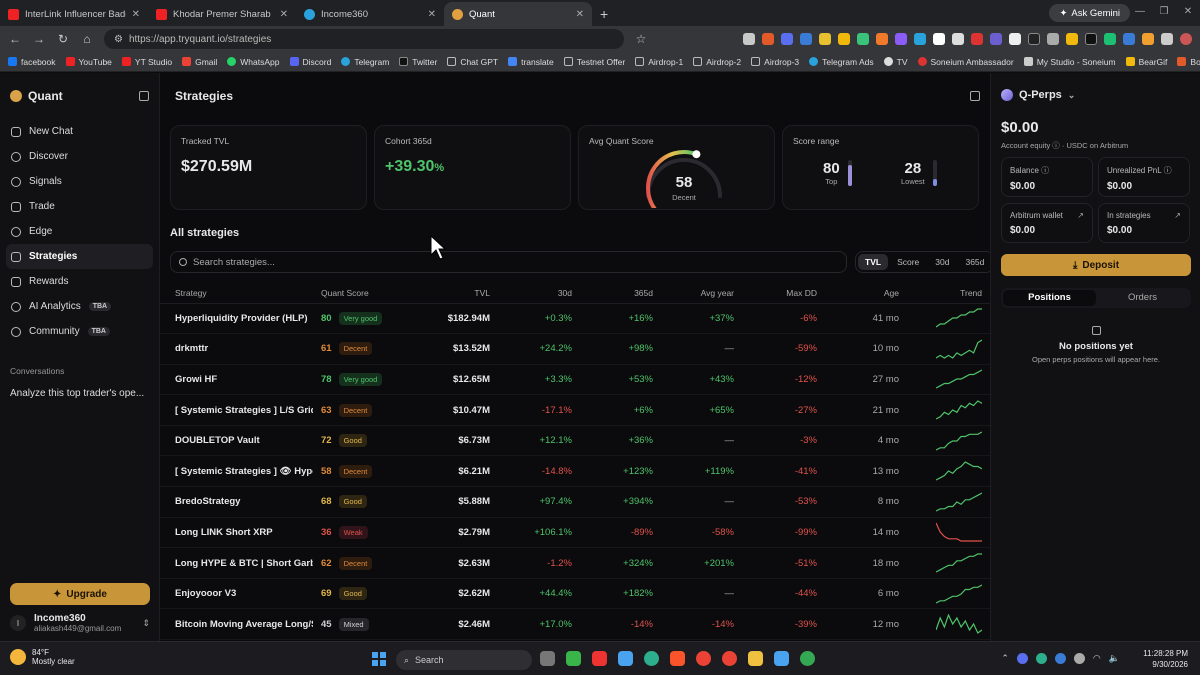 This screenshot has height=675, width=1200. I want to click on qperps-selector: Q-Perps ⌄, so click(1038, 95).